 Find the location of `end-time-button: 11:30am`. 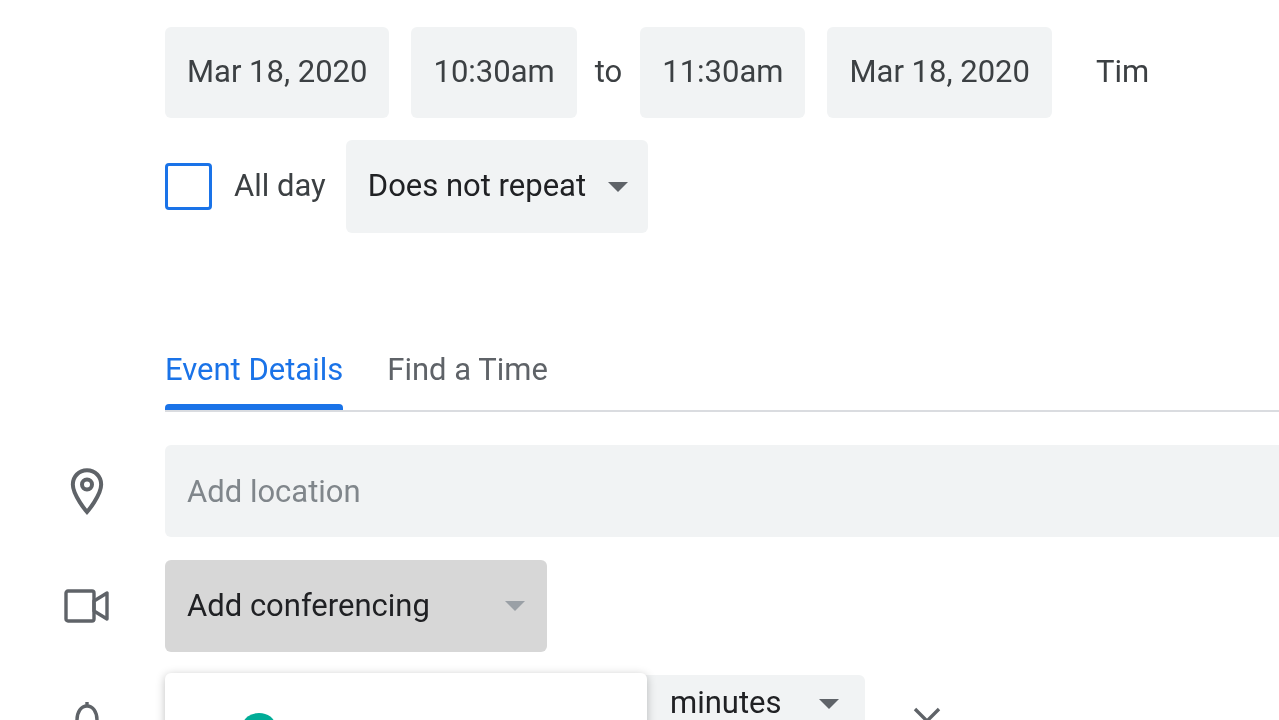

end-time-button: 11:30am is located at coordinates (723, 72).